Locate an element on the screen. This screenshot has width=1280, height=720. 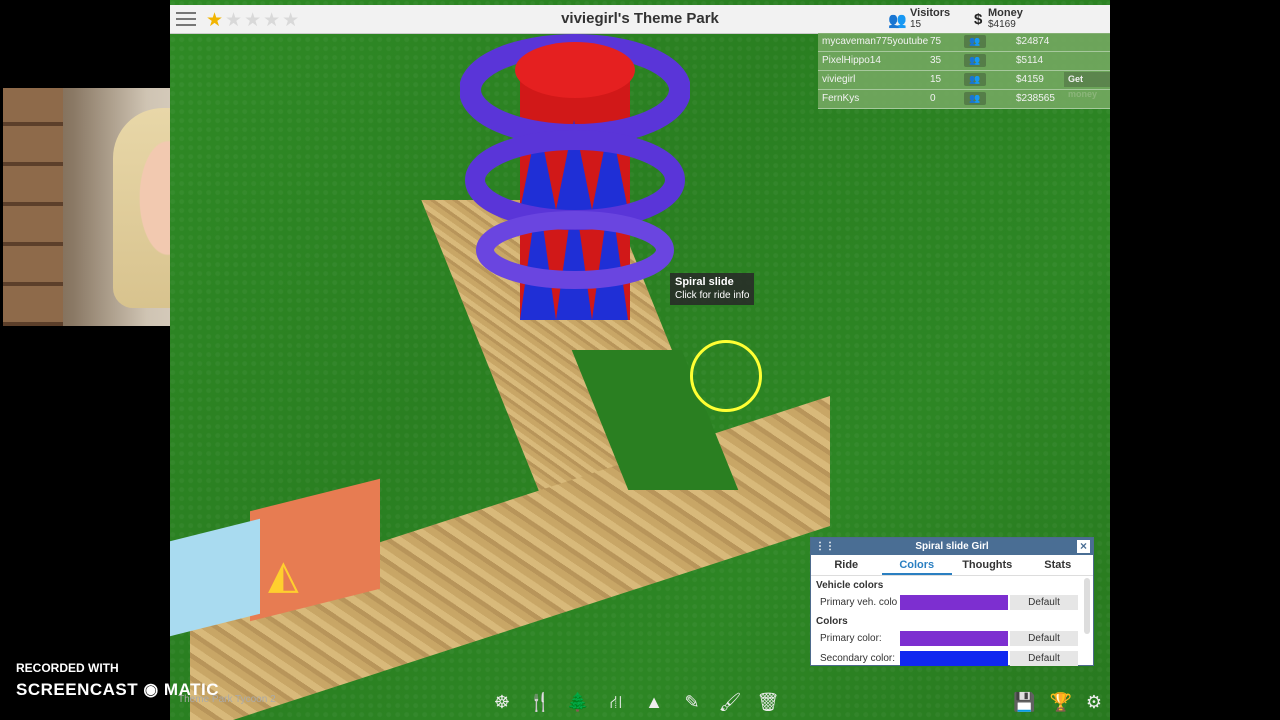
color-row: Primary veh. colo Default is located at coordinates (952, 602).